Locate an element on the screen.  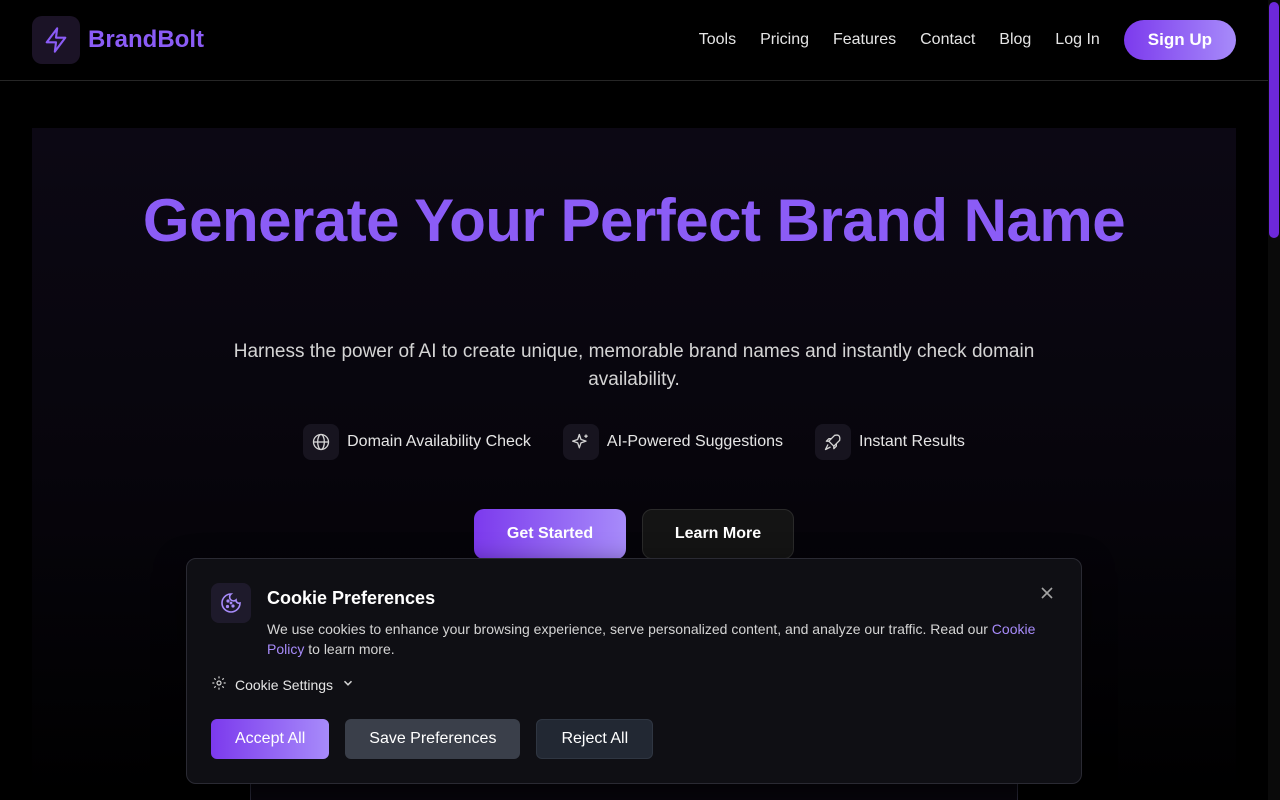
feature-instant-results: Instant Results is located at coordinates (890, 442).